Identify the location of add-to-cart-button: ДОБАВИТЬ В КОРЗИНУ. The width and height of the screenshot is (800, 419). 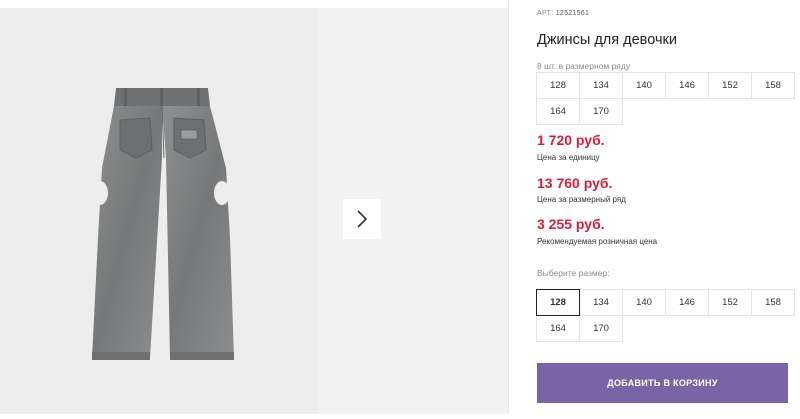
(662, 383).